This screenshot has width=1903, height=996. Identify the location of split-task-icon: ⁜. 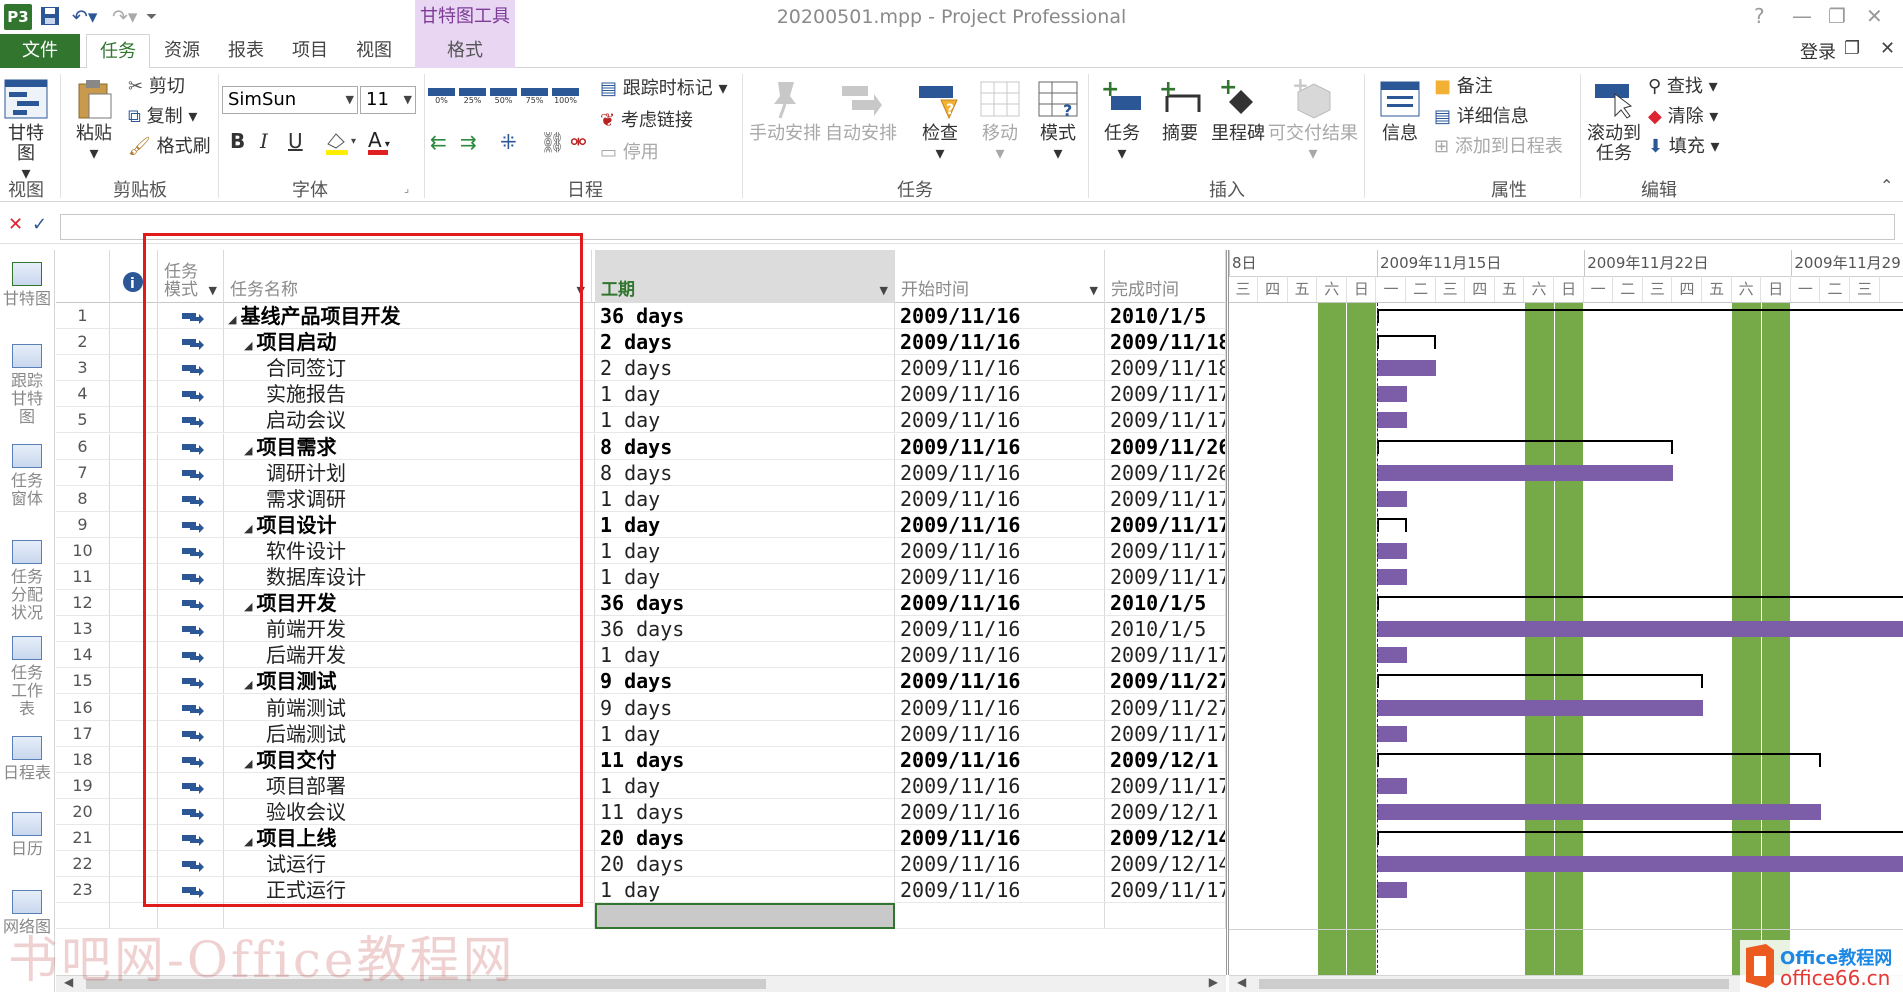
(508, 142).